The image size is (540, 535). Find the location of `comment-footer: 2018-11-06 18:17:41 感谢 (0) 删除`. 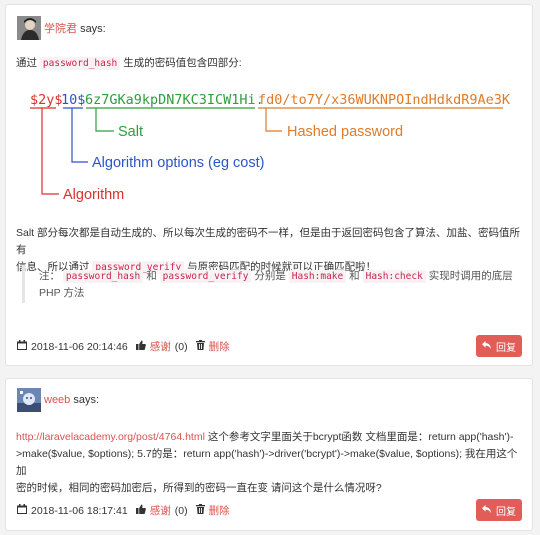

comment-footer: 2018-11-06 18:17:41 感谢 (0) 删除 is located at coordinates (127, 510).